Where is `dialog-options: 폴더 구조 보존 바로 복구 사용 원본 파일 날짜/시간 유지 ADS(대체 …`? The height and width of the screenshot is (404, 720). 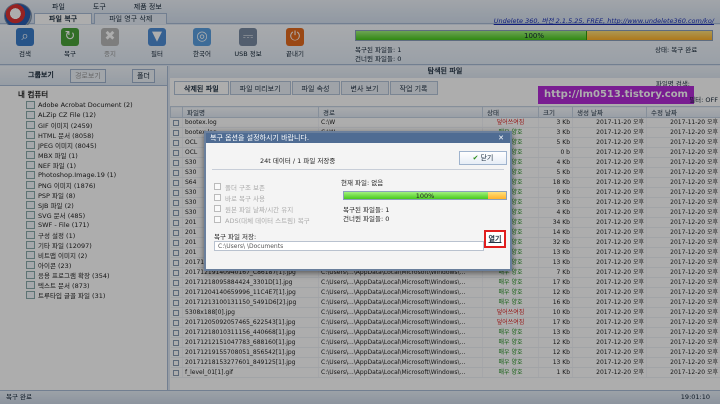 dialog-options: 폴더 구조 보존 바로 복구 사용 원본 파일 날짜/시간 유지 ADS(대체 … is located at coordinates (262, 203).